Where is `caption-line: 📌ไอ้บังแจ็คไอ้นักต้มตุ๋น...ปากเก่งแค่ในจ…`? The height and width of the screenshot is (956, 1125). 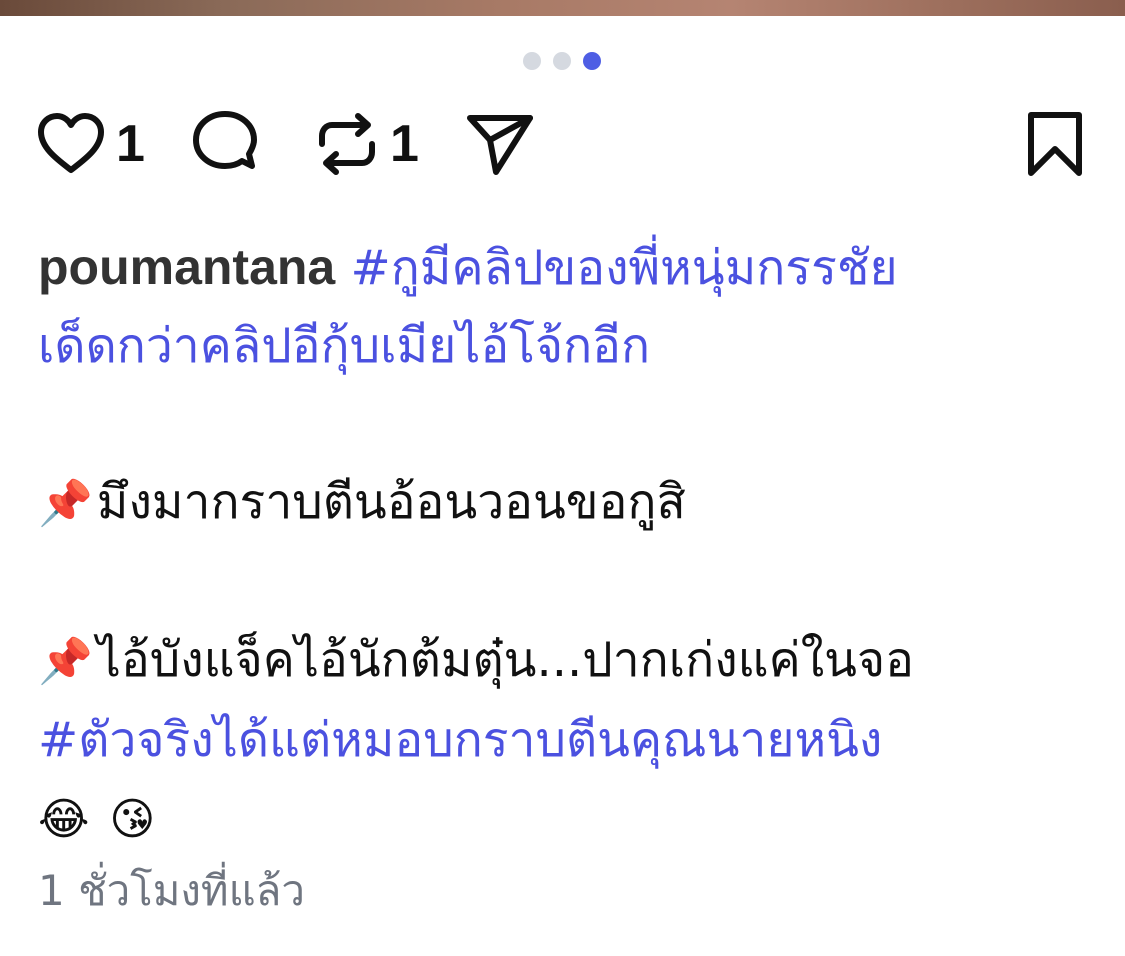 caption-line: 📌ไอ้บังแจ็คไอ้นักต้มตุ๋น...ปากเก่งแค่ในจ… is located at coordinates (568, 661).